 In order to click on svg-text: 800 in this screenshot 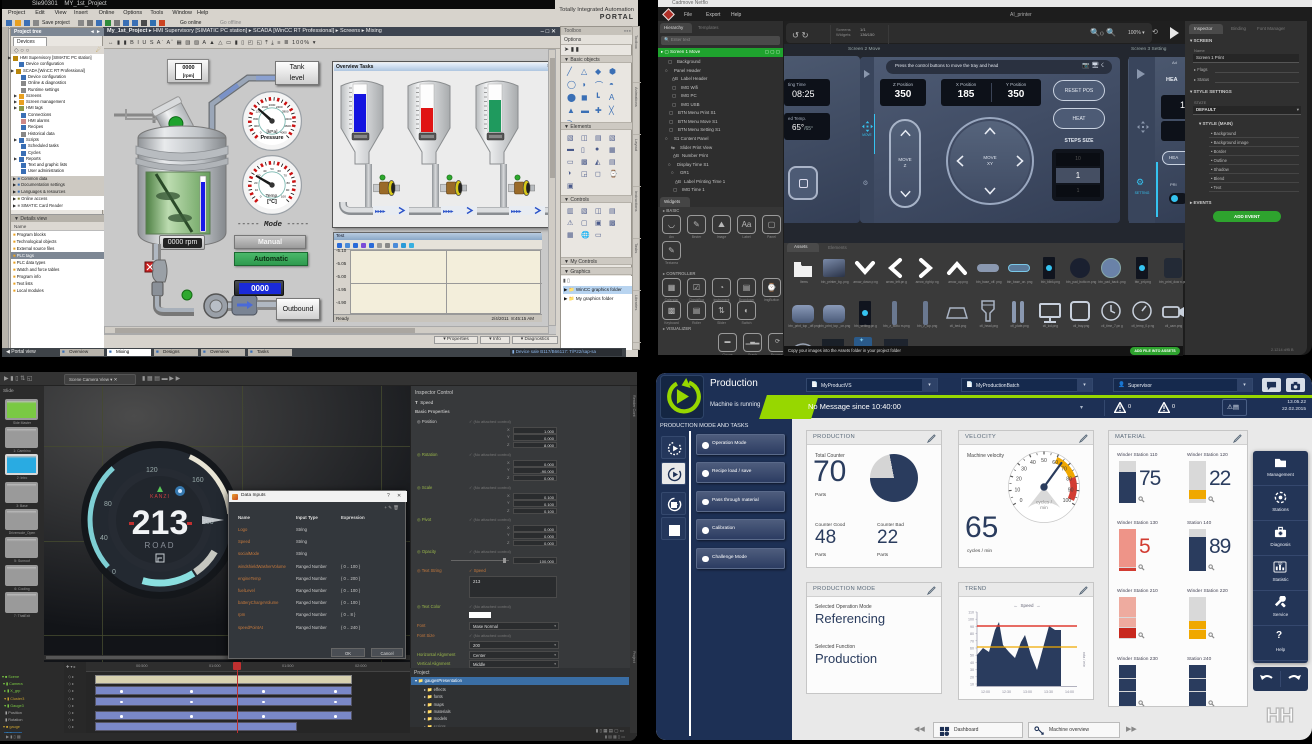, I will do `click(255, 119)`.